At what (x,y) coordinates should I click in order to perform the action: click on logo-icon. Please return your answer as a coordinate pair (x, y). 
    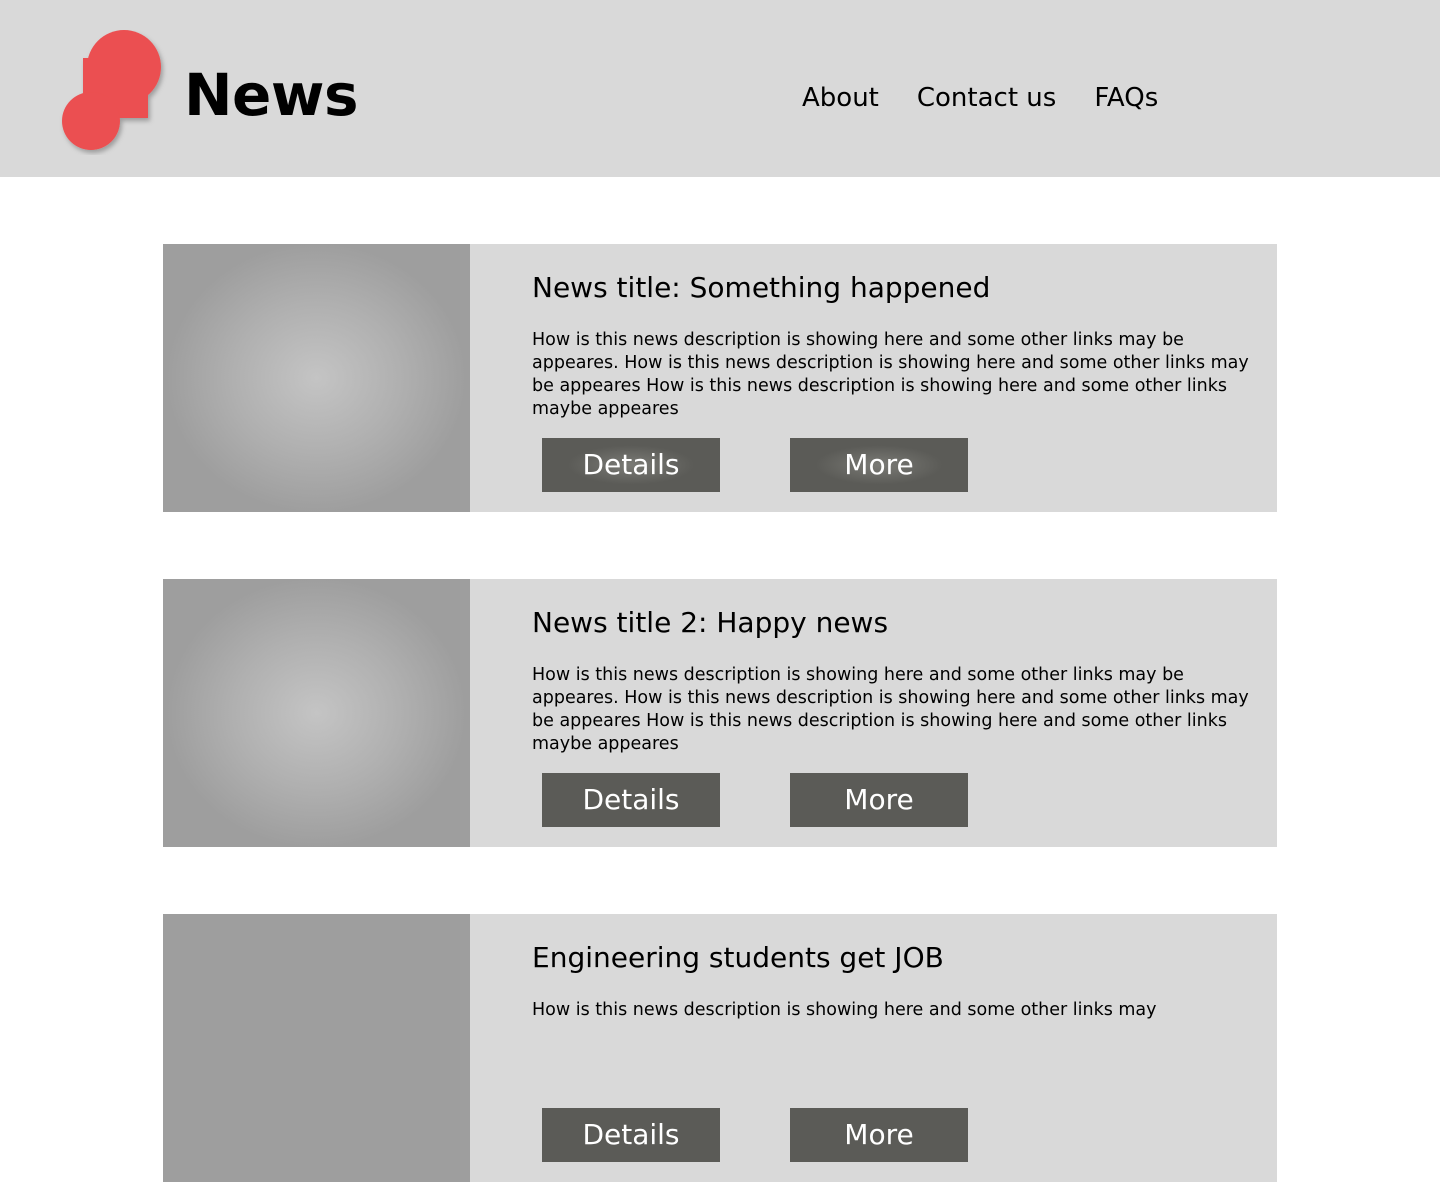
    Looking at the image, I should click on (113, 92).